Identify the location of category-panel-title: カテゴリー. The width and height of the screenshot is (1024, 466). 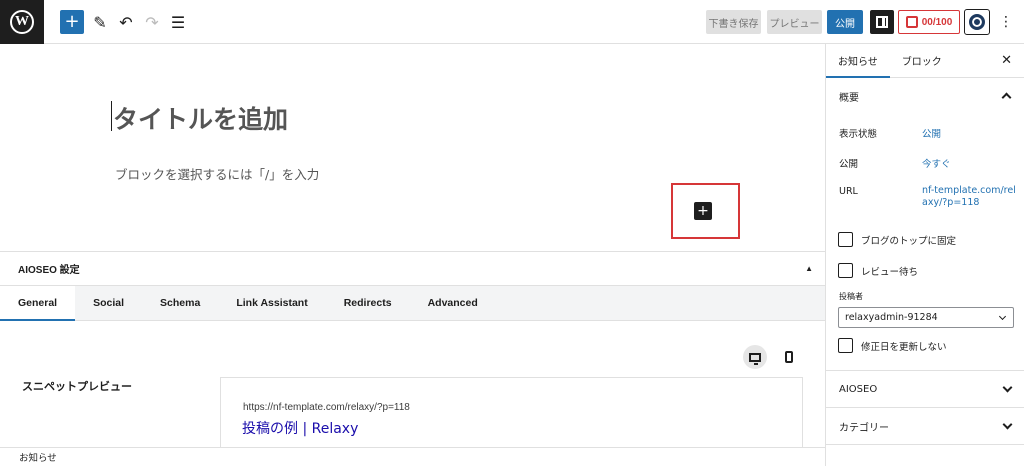
(864, 428).